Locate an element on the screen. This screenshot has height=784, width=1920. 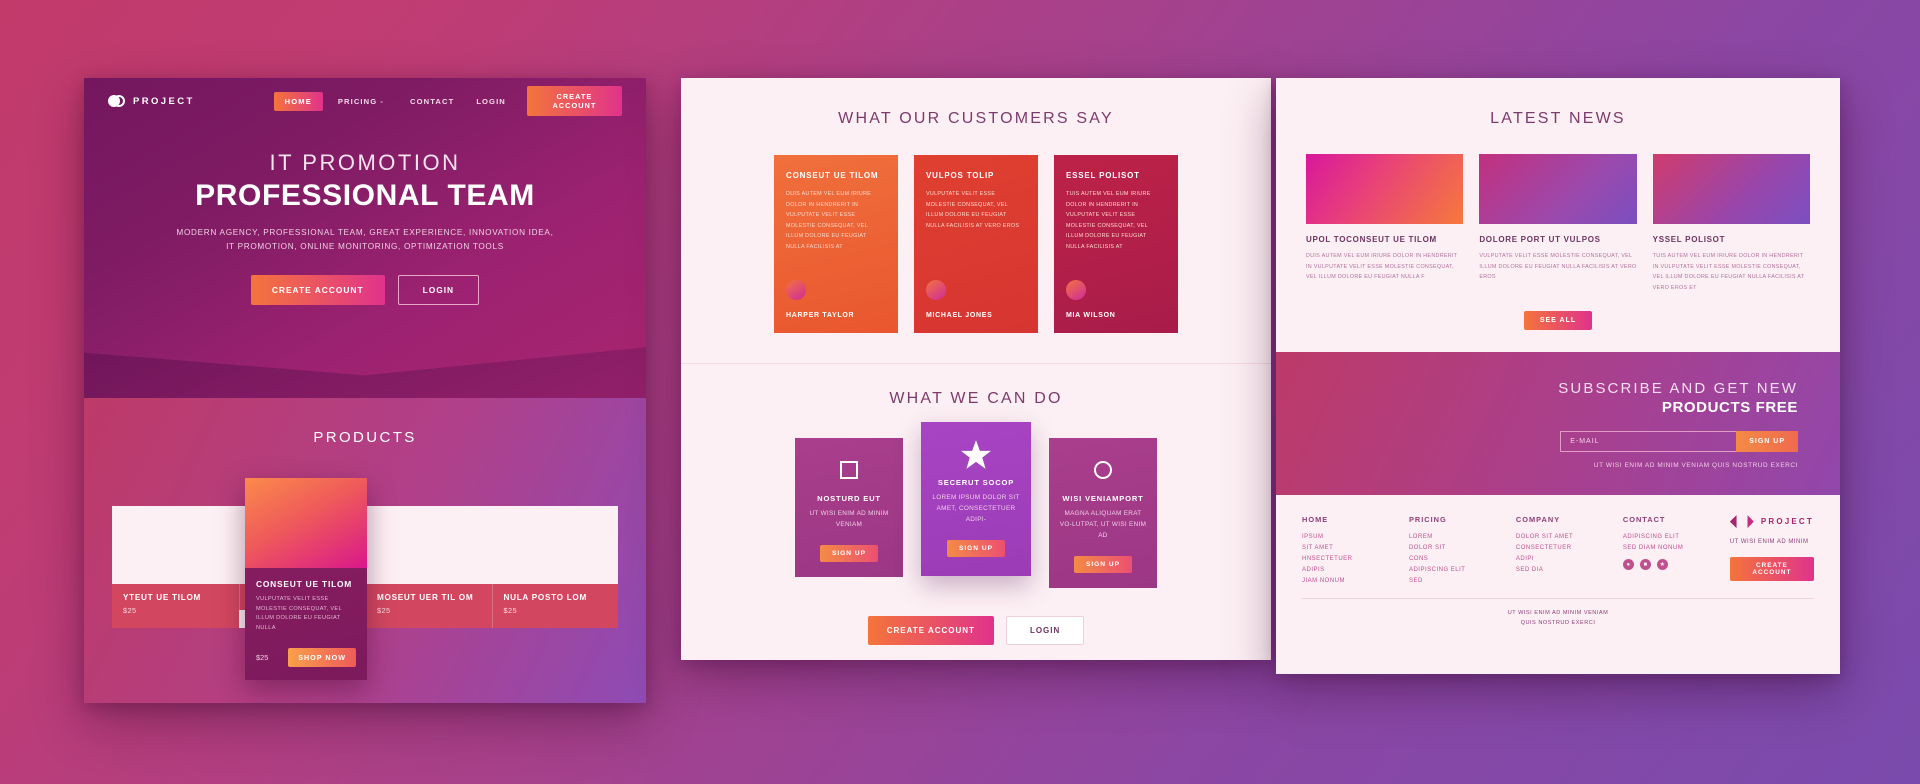
product-info: YTEUT UE TILOM $25 is located at coordinates (175, 606).